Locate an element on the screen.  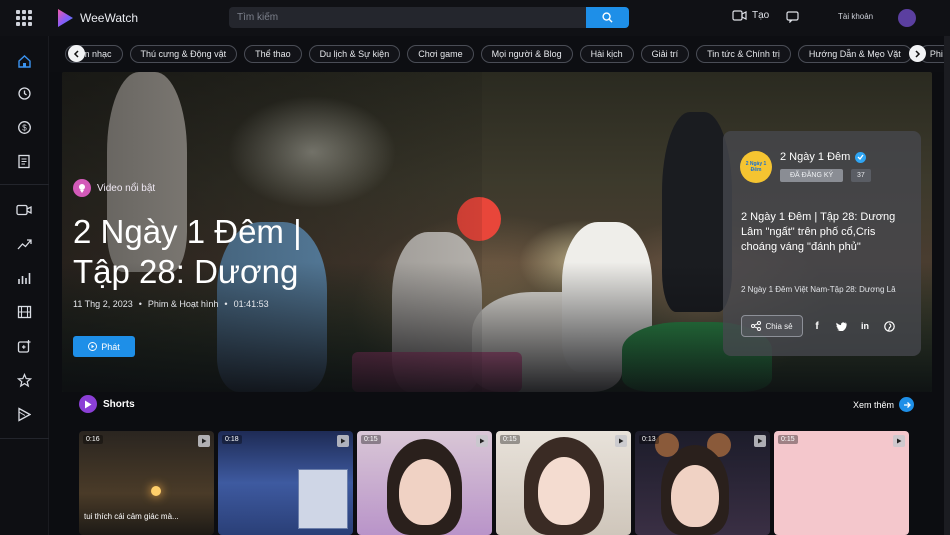
search-button is located at coordinates (607, 17).